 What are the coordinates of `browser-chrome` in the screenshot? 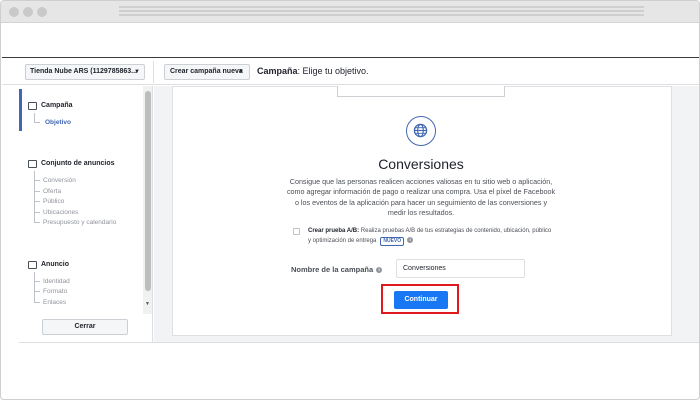 It's located at (350, 12).